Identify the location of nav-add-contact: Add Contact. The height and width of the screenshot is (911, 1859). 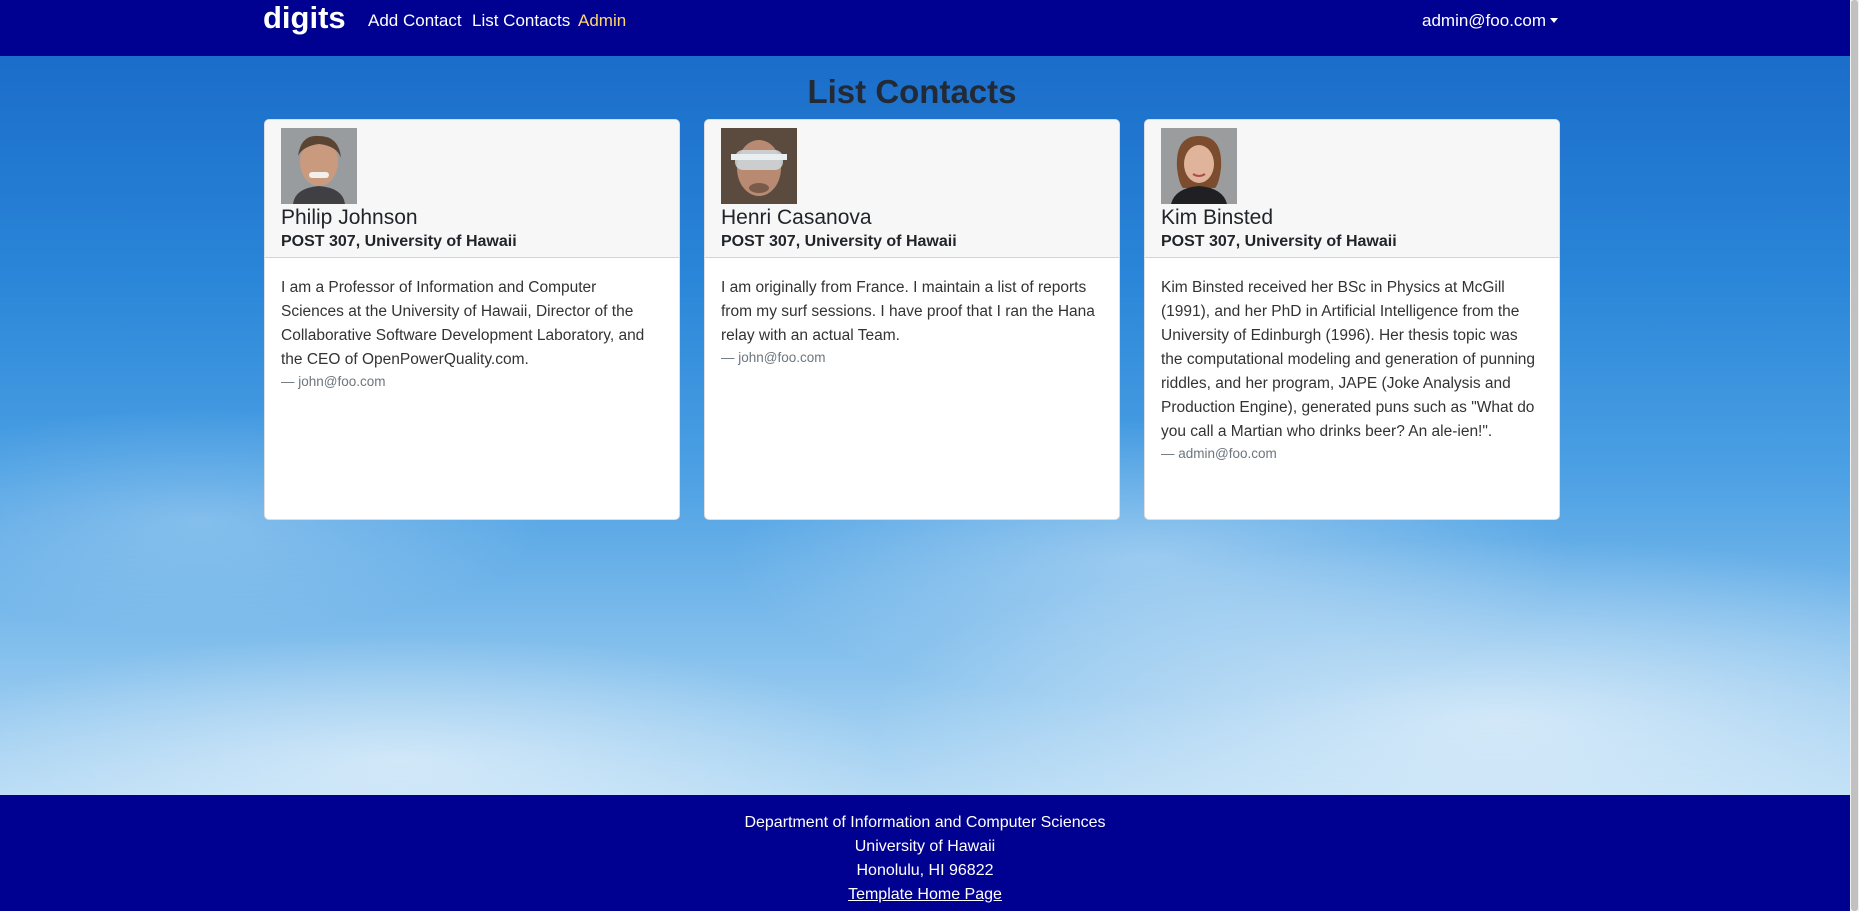
(415, 21).